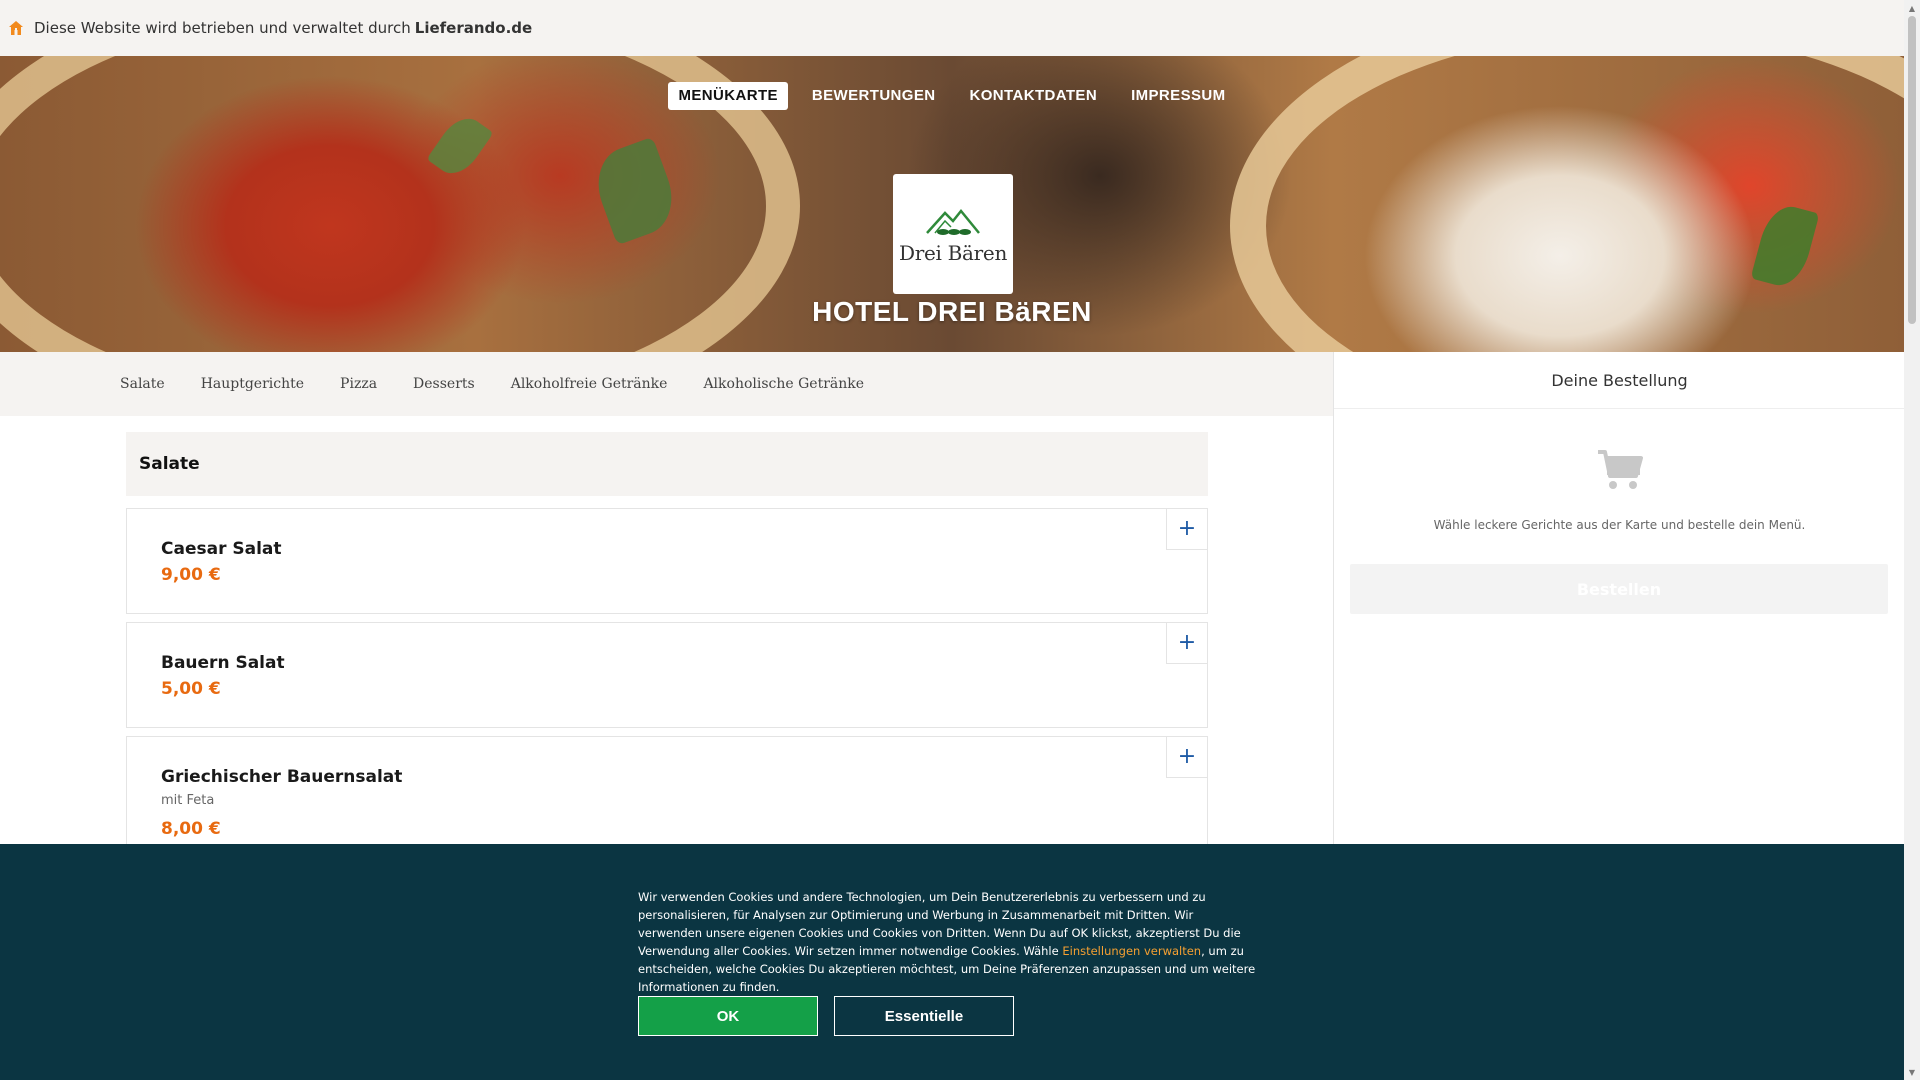  I want to click on section-heading-salate: Salate, so click(667, 464).